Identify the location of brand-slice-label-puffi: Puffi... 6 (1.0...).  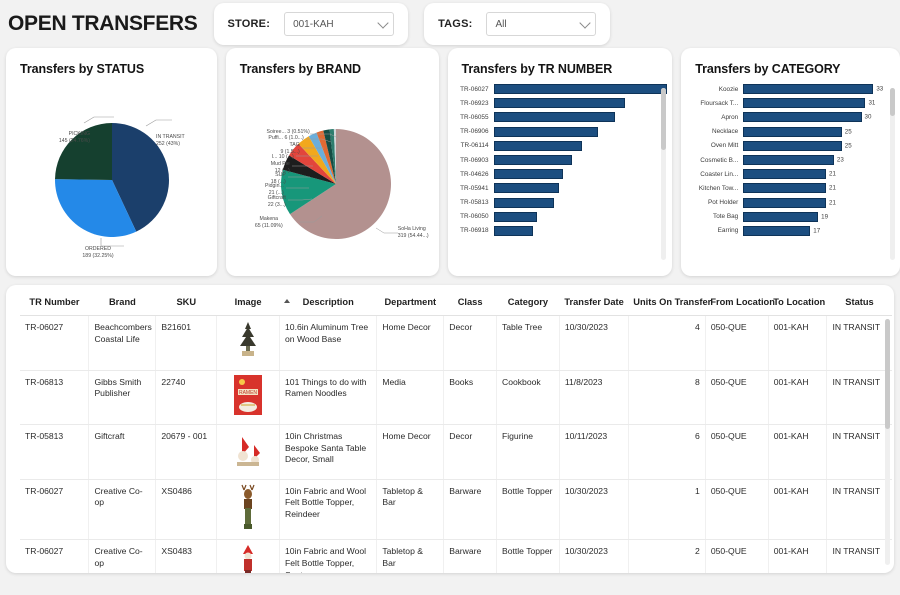
(286, 138).